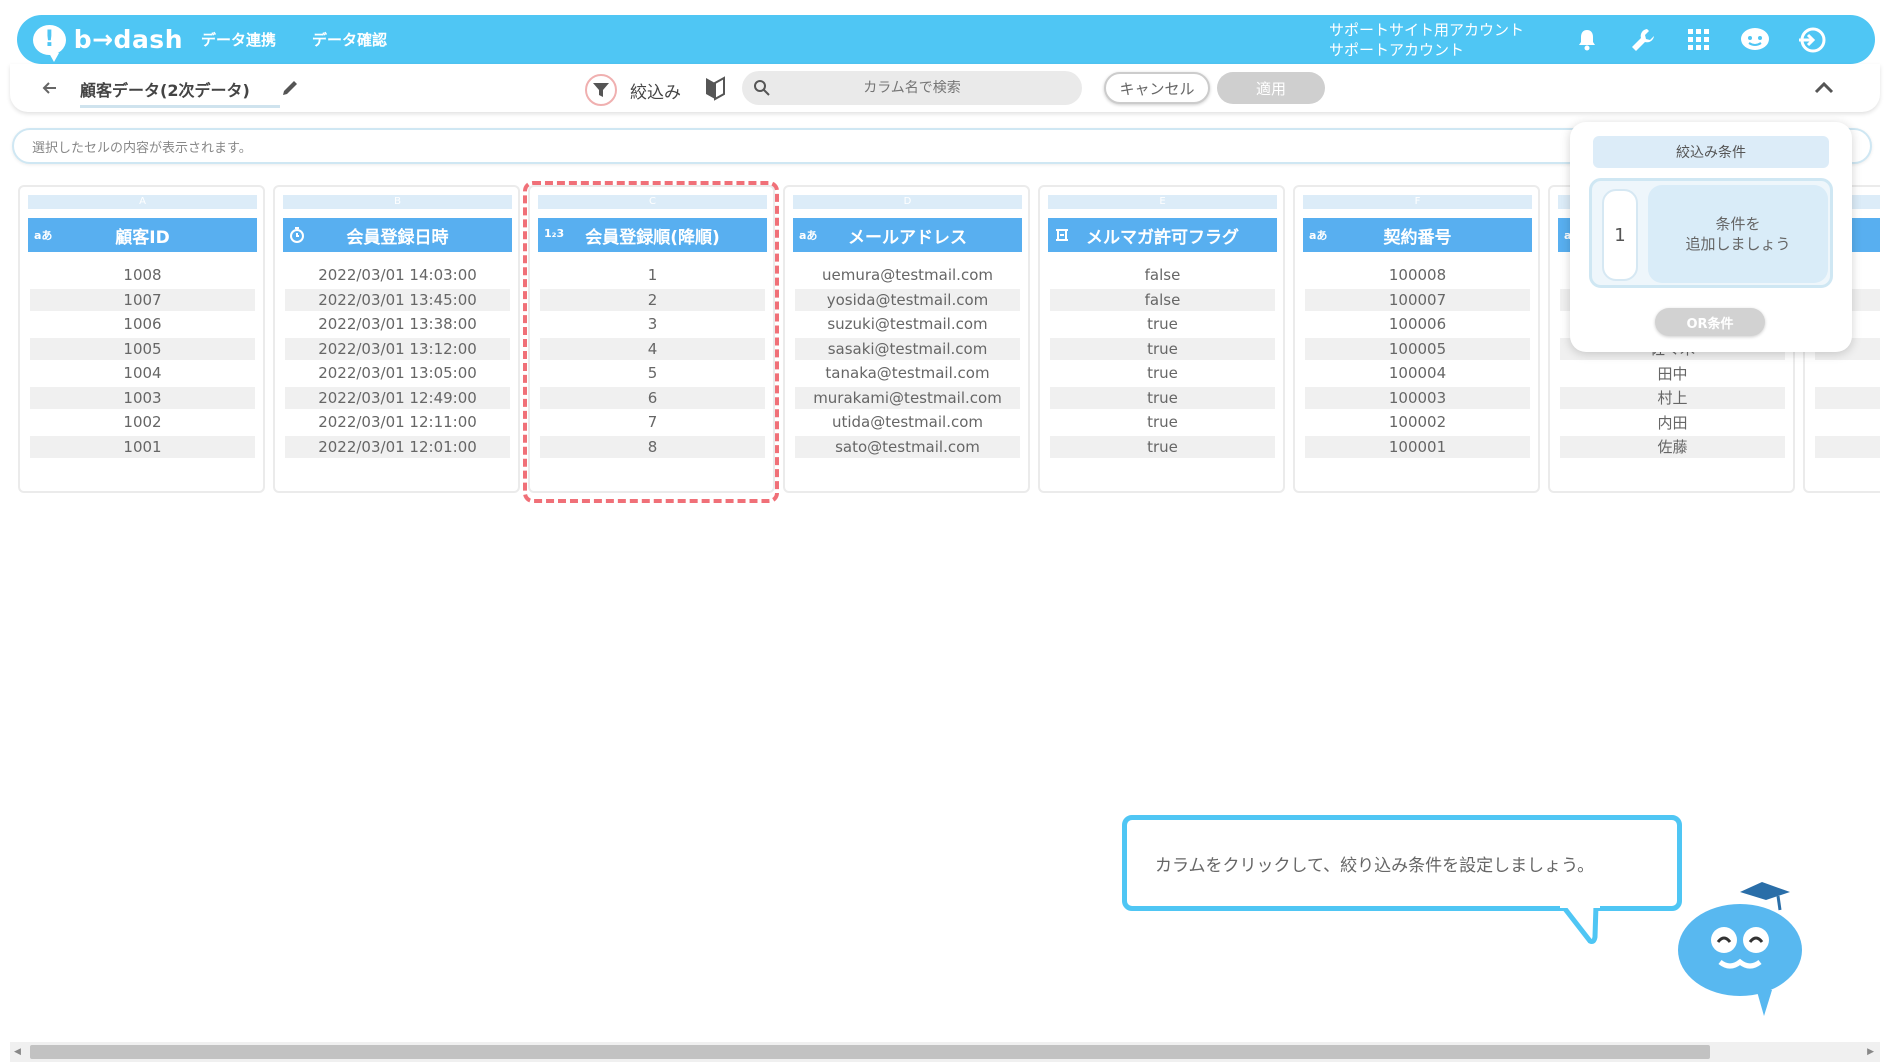 The height and width of the screenshot is (1063, 1890). Describe the element at coordinates (142, 237) in the screenshot. I see `column-header-label: 顧客ID` at that location.